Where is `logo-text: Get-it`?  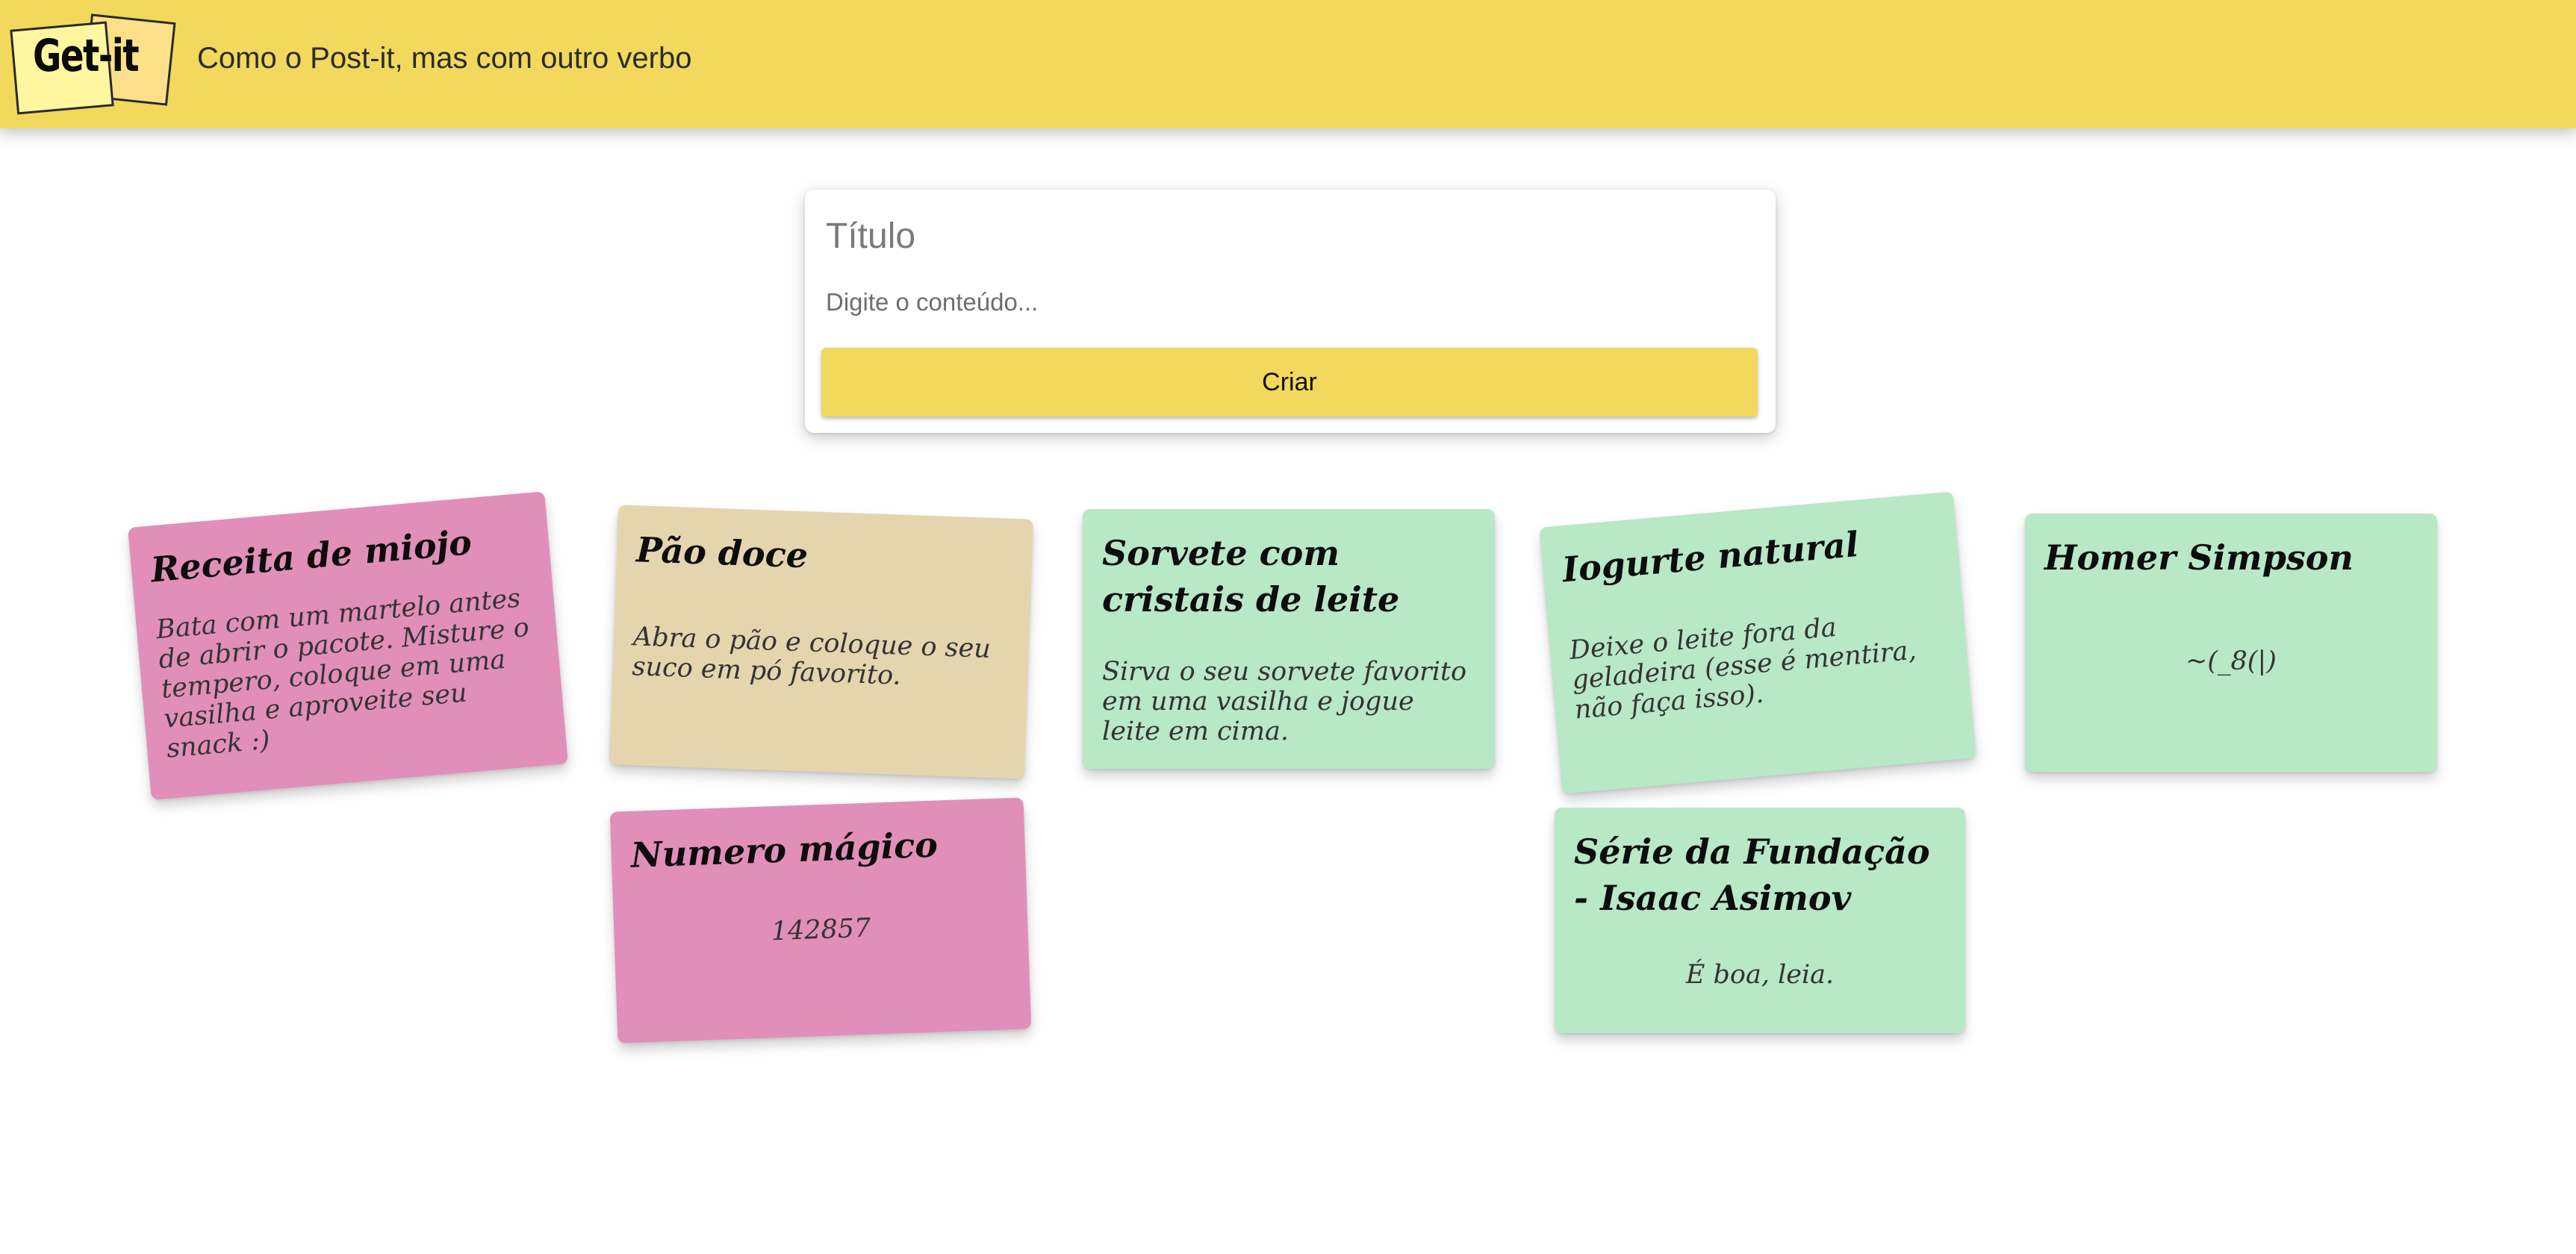
logo-text: Get-it is located at coordinates (86, 56).